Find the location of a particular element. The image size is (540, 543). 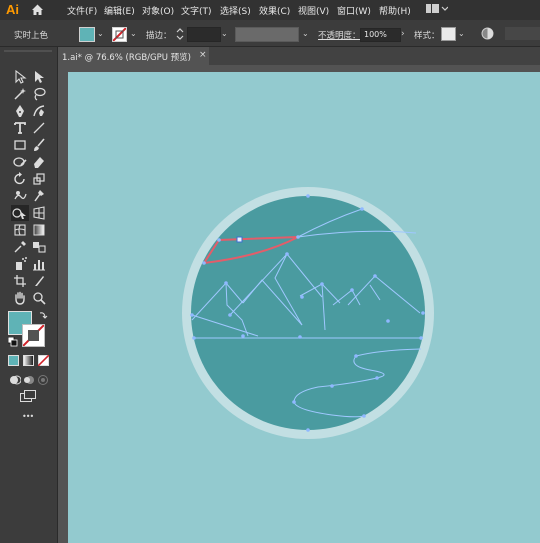

rotate-tool-icon is located at coordinates (20, 179).